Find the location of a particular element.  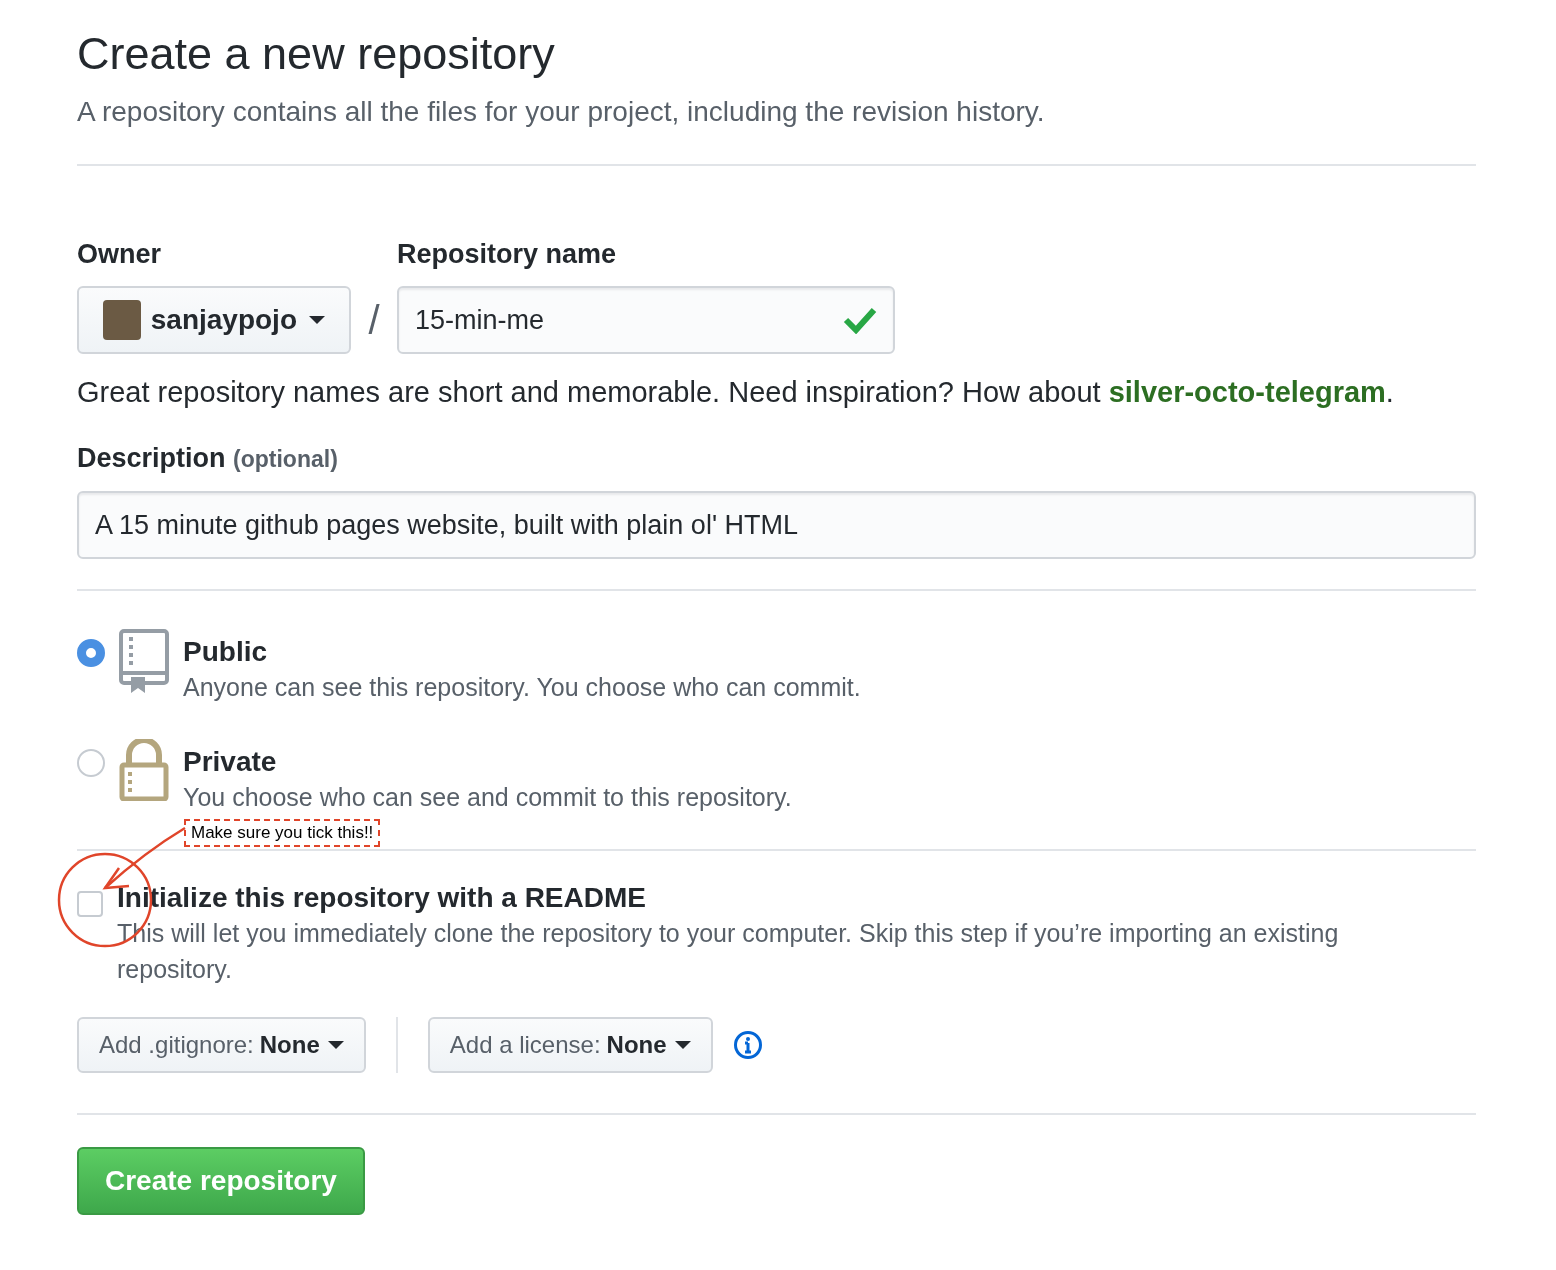

option-description: You choose who can see and commit to this repository. is located at coordinates (487, 797).